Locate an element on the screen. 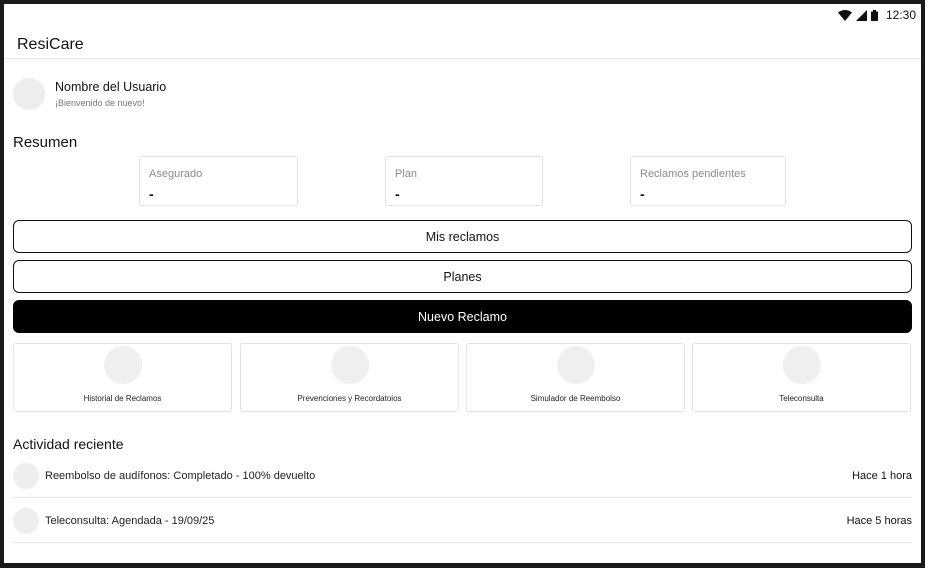 This screenshot has height=568, width=925. simulator-icon is located at coordinates (575, 365).